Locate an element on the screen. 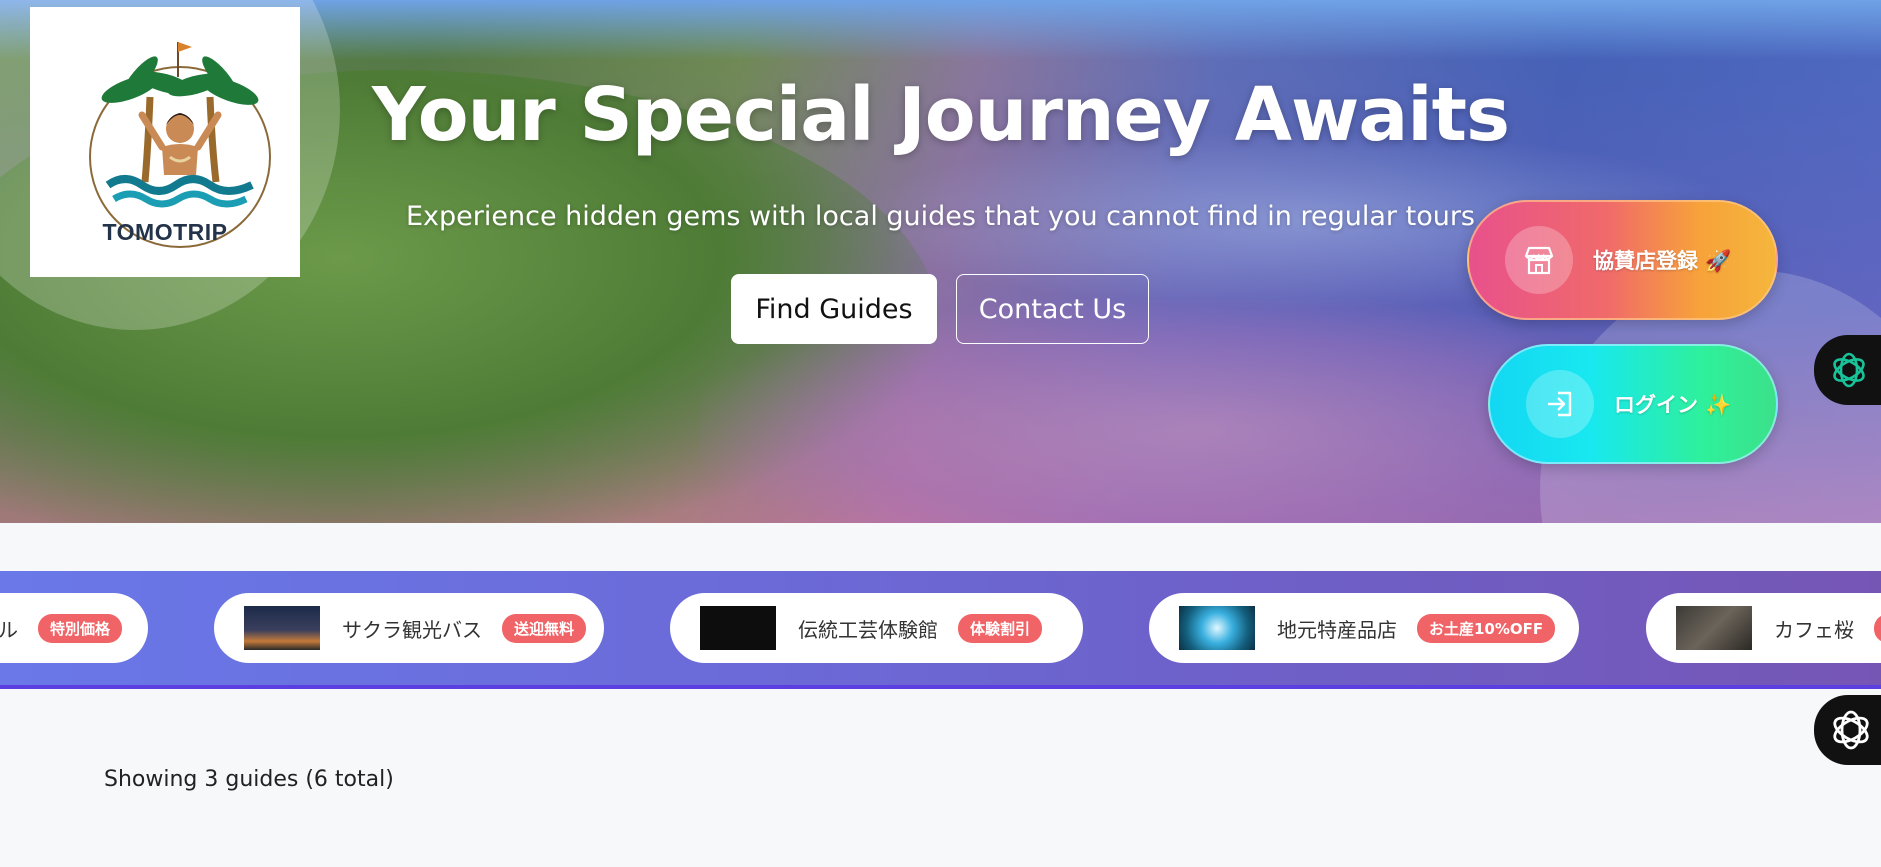 This screenshot has height=867, width=1881. sponsor-badge: お土産10%OFF is located at coordinates (1486, 628).